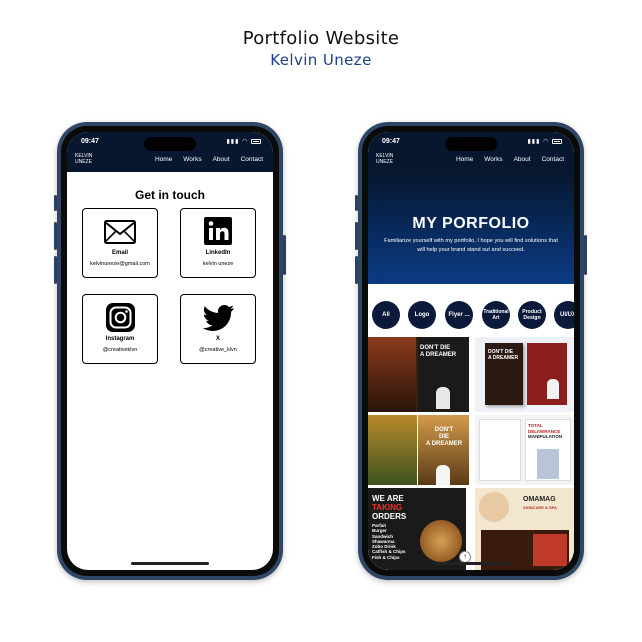 Image resolution: width=642 pixels, height=642 pixels. What do you see at coordinates (496, 315) in the screenshot?
I see `filter-traditional-art: Traditional Art` at bounding box center [496, 315].